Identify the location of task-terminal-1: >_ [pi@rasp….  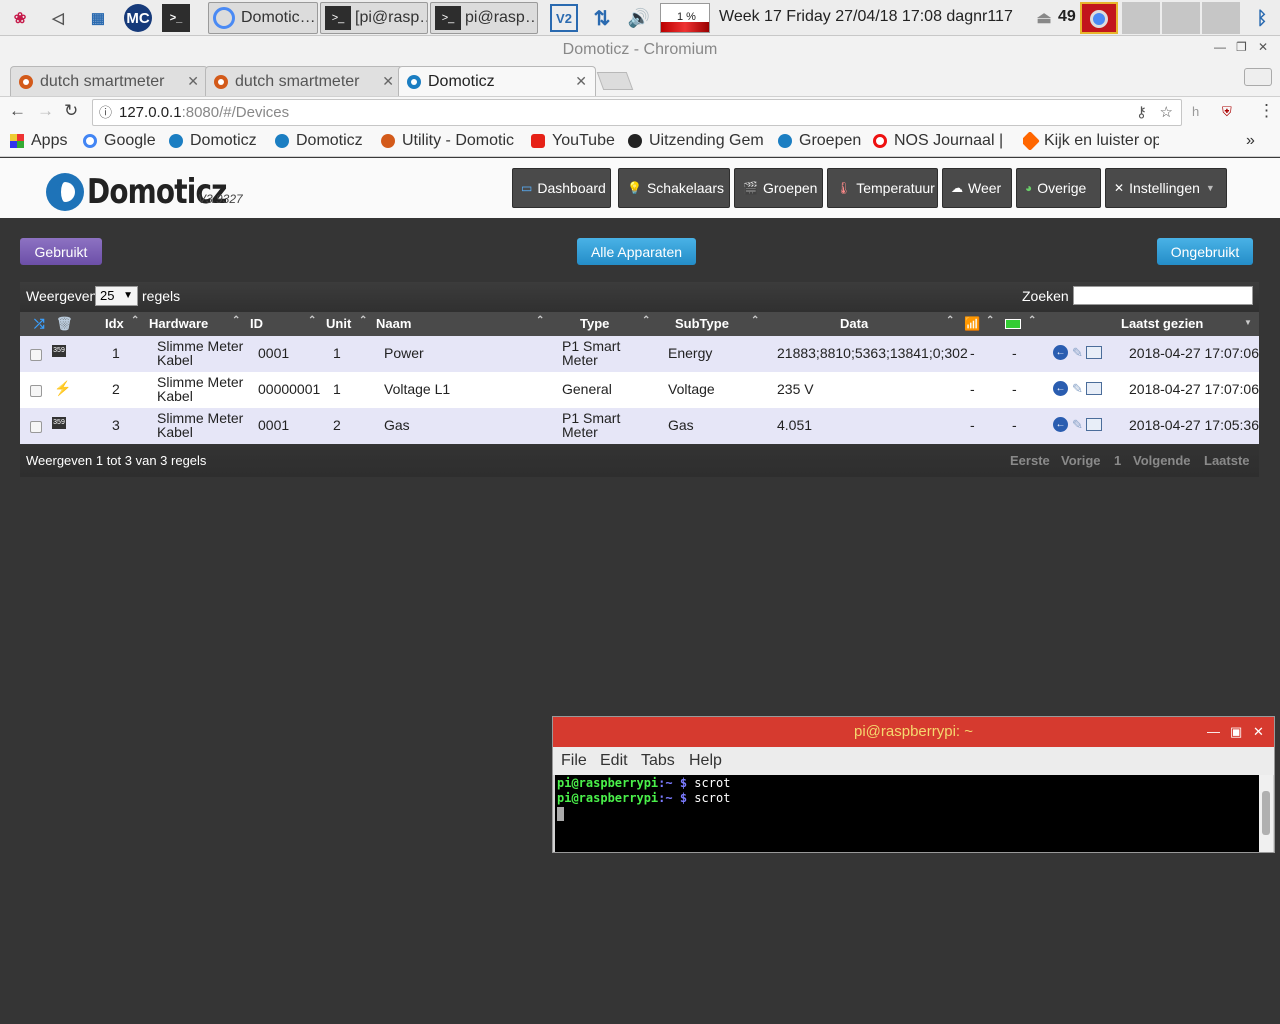
(374, 18).